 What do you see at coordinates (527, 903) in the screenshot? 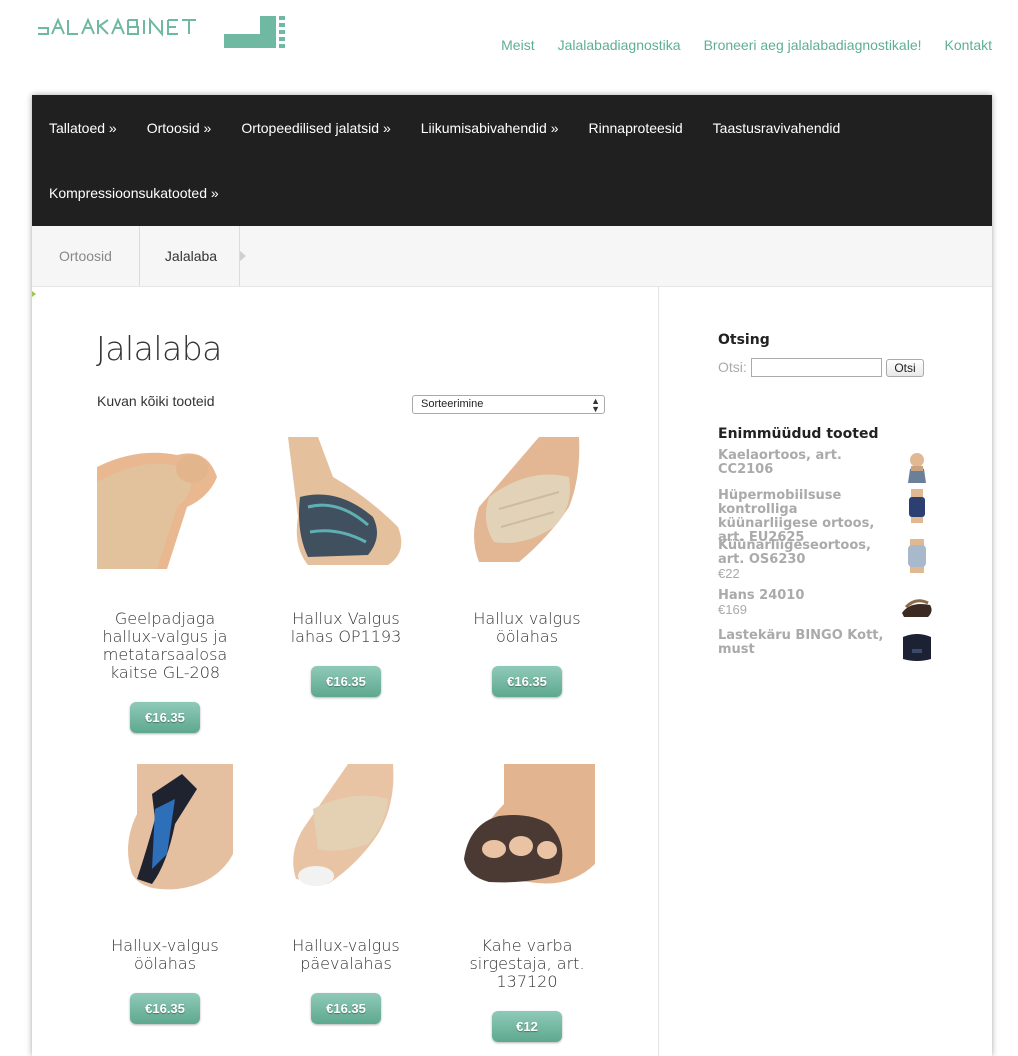
I see `product-card: Kahe varba sirgestaja, art. 137120 €12` at bounding box center [527, 903].